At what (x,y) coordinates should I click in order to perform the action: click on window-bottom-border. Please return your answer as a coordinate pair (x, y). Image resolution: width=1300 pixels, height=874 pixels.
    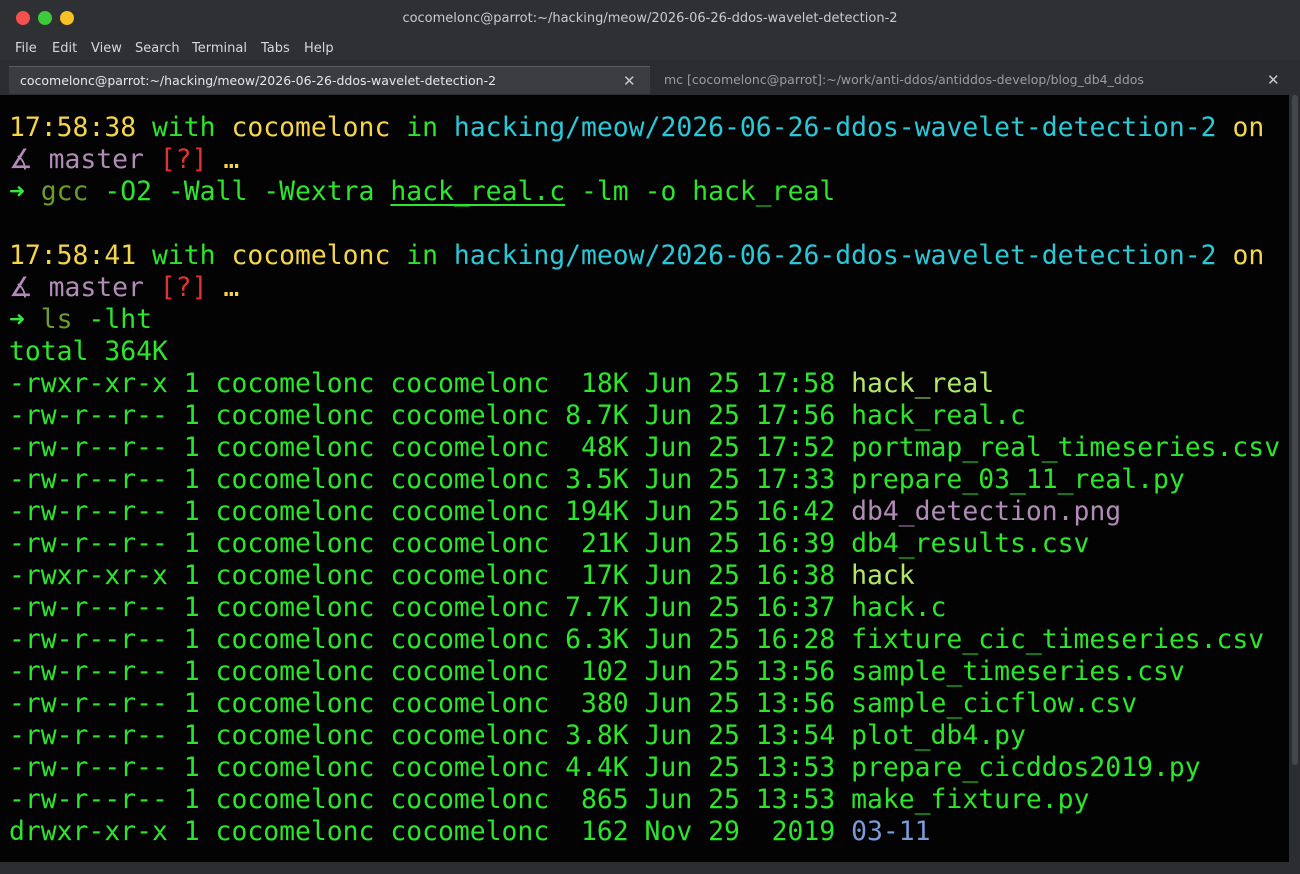
    Looking at the image, I should click on (650, 868).